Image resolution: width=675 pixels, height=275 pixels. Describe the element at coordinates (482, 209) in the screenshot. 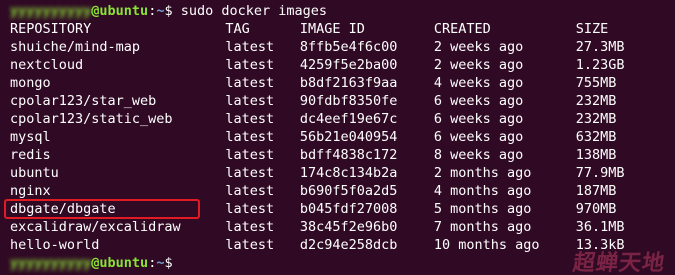

I see `cell-created: 5 months ago` at that location.